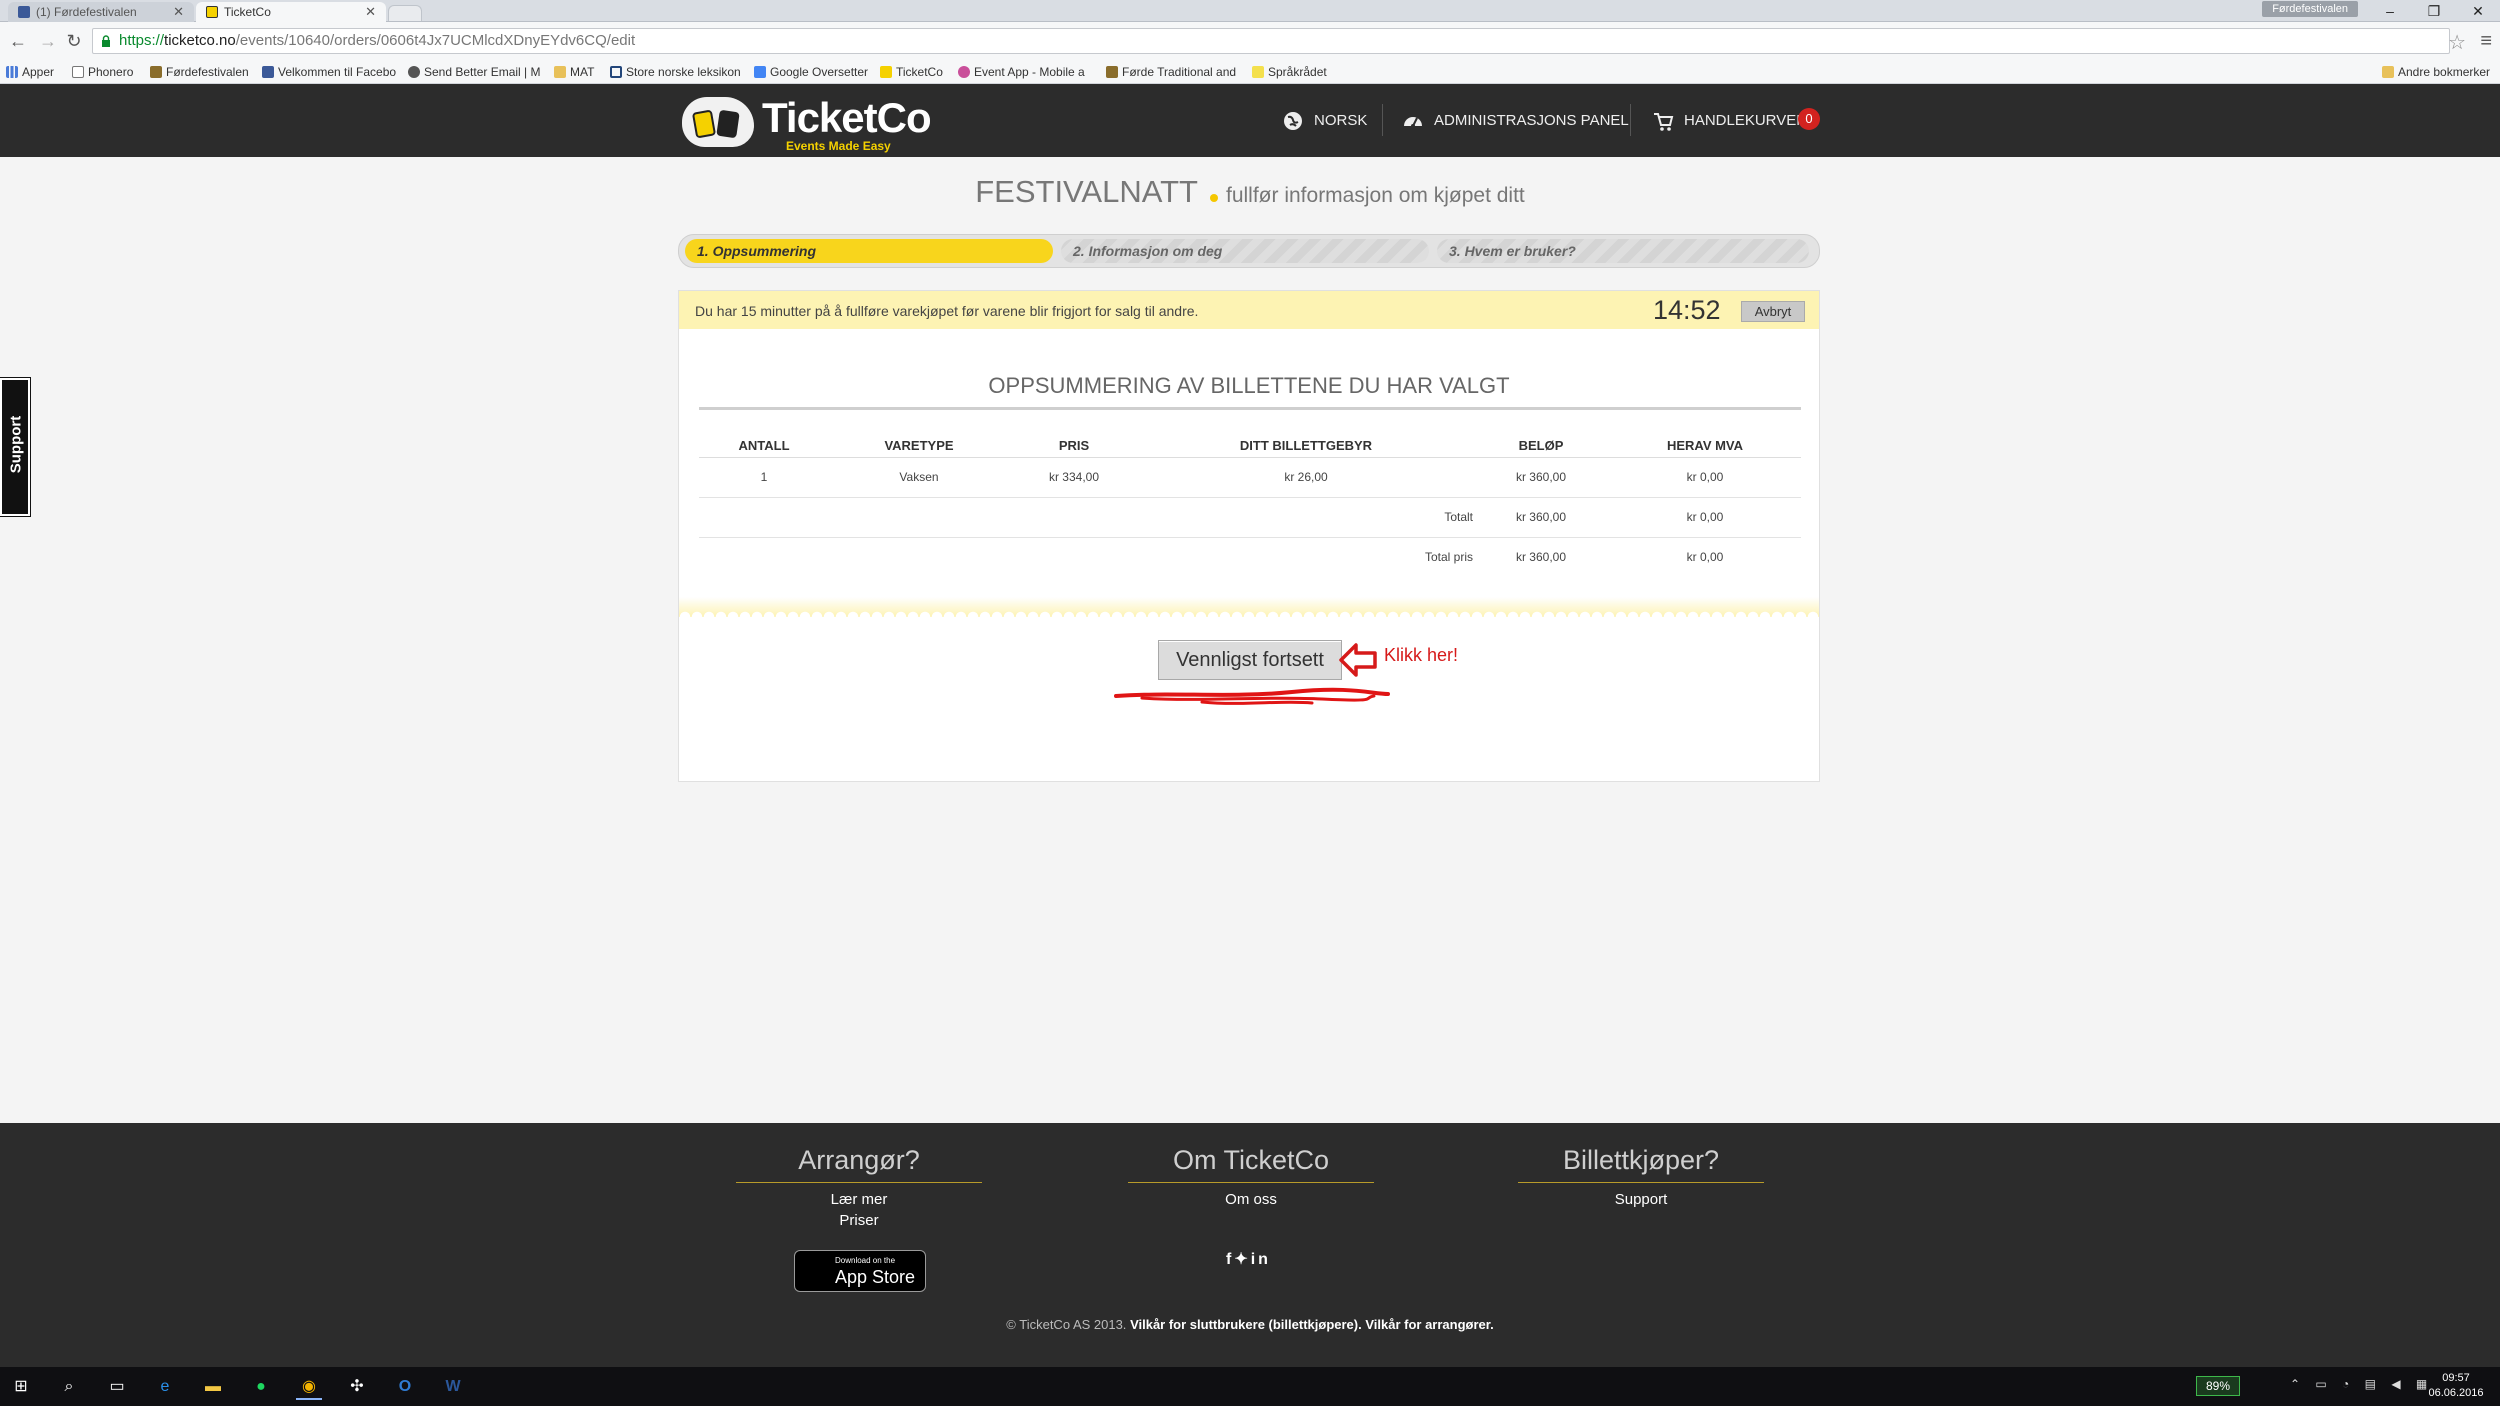 The height and width of the screenshot is (1406, 2500). Describe the element at coordinates (2434, 11) in the screenshot. I see `restore-icon: ❐` at that location.